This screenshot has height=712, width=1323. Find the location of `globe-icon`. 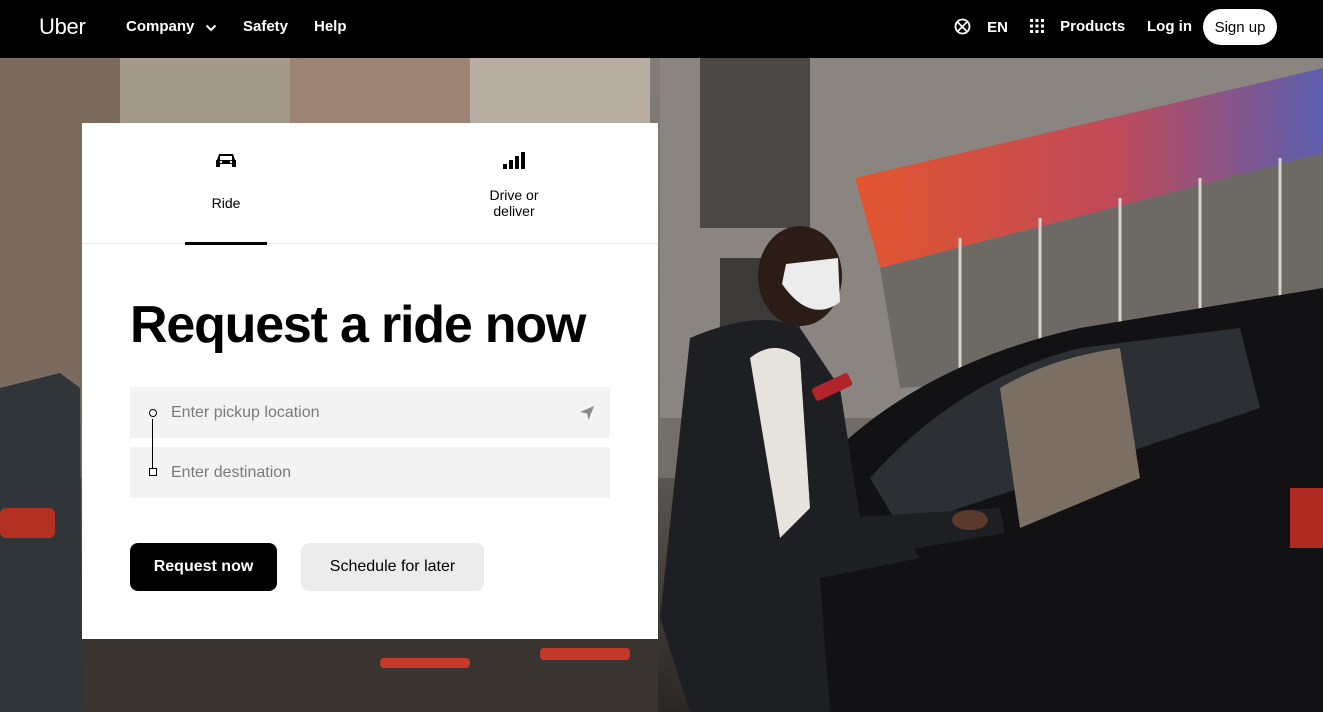

globe-icon is located at coordinates (970, 27).